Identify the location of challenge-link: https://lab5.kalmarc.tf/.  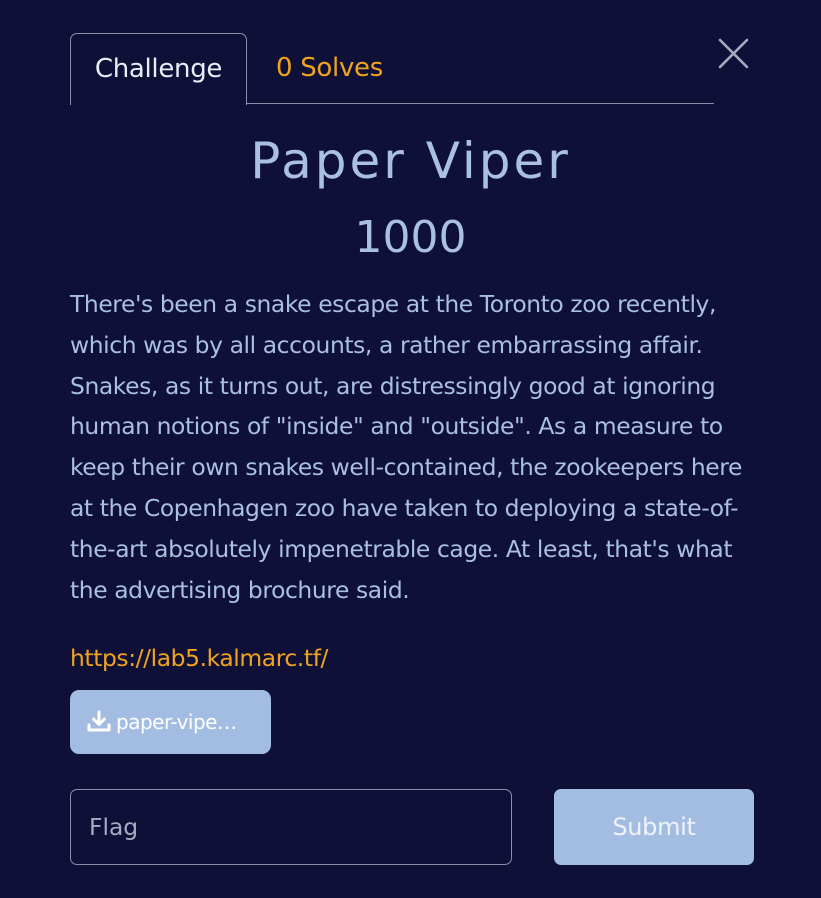
(199, 658).